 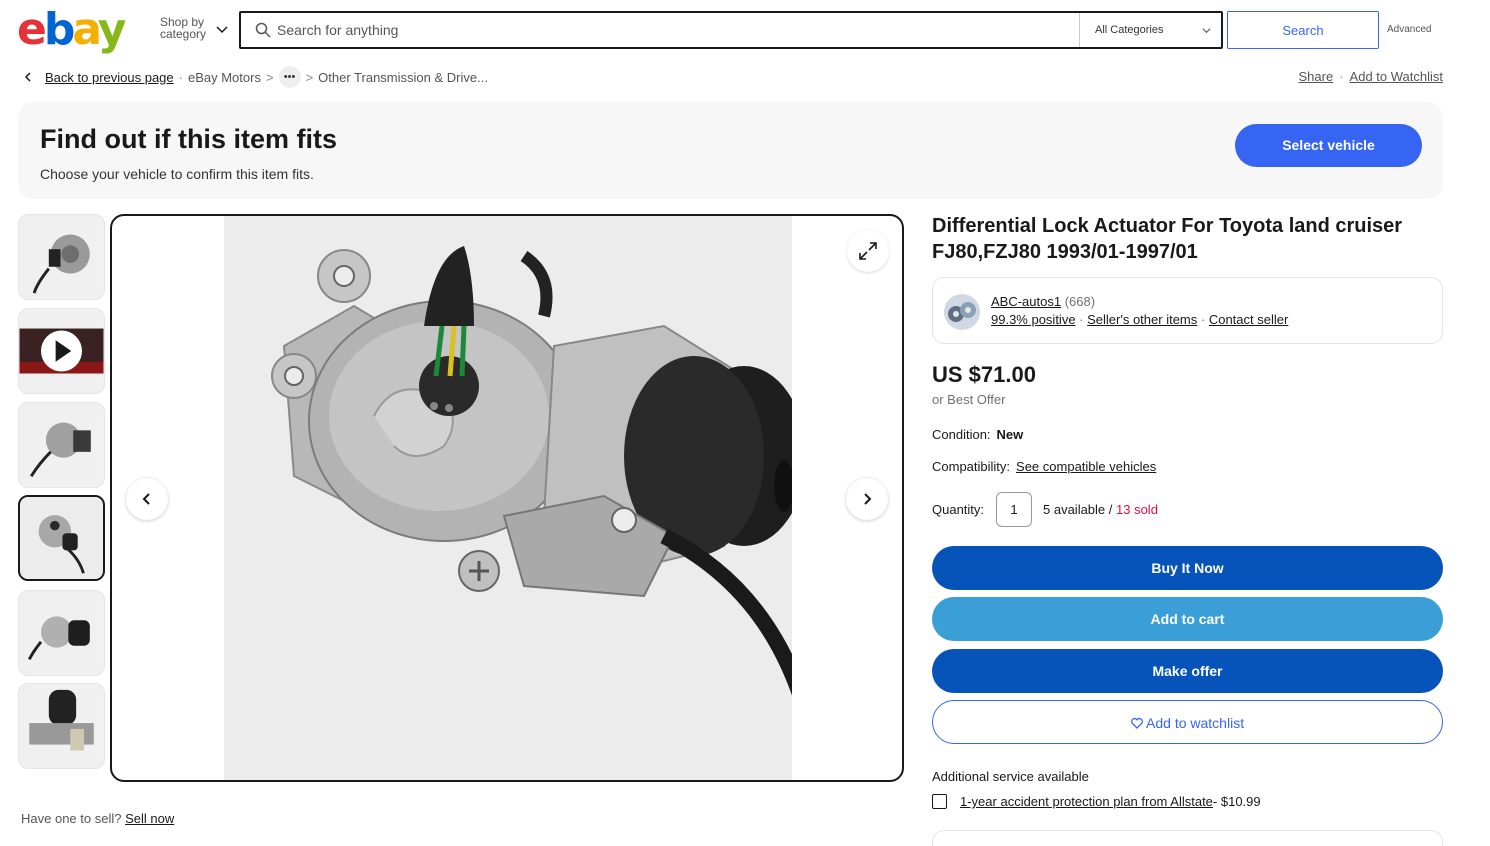 I want to click on additional-service-heading: Additional service available, so click(x=1010, y=776).